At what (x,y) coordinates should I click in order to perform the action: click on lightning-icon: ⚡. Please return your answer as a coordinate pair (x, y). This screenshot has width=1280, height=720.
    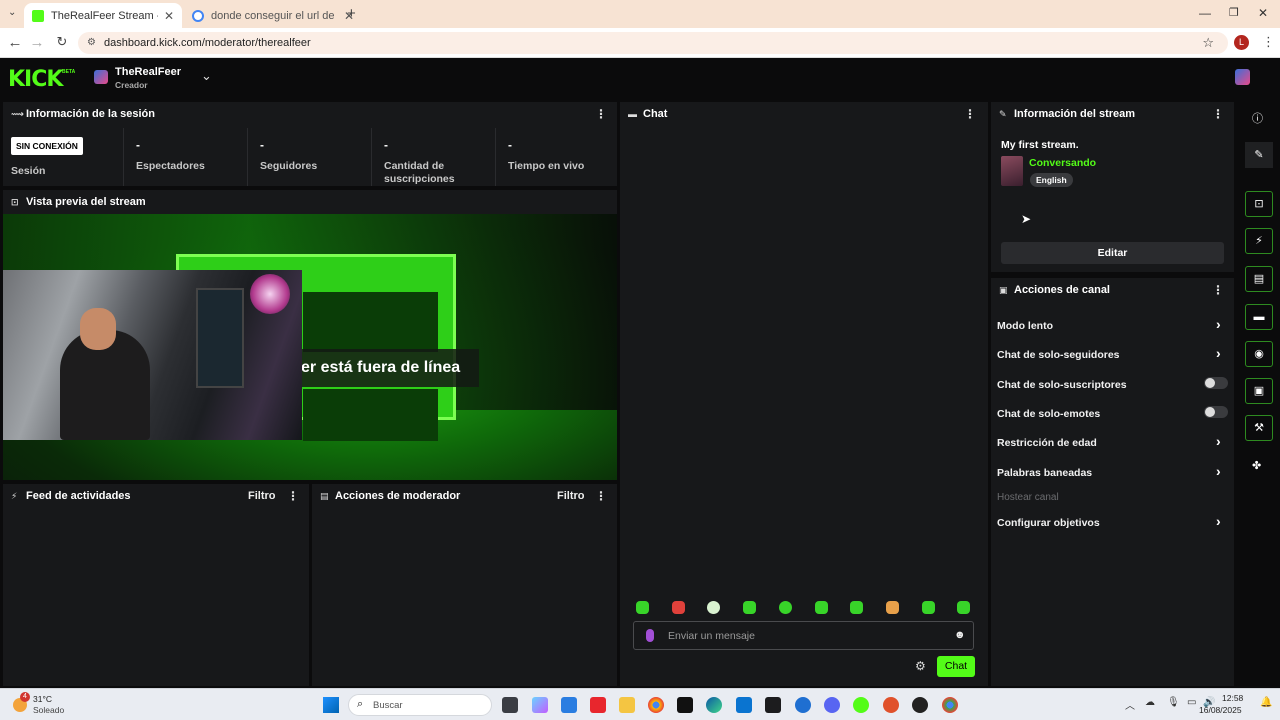
    Looking at the image, I should click on (1259, 241).